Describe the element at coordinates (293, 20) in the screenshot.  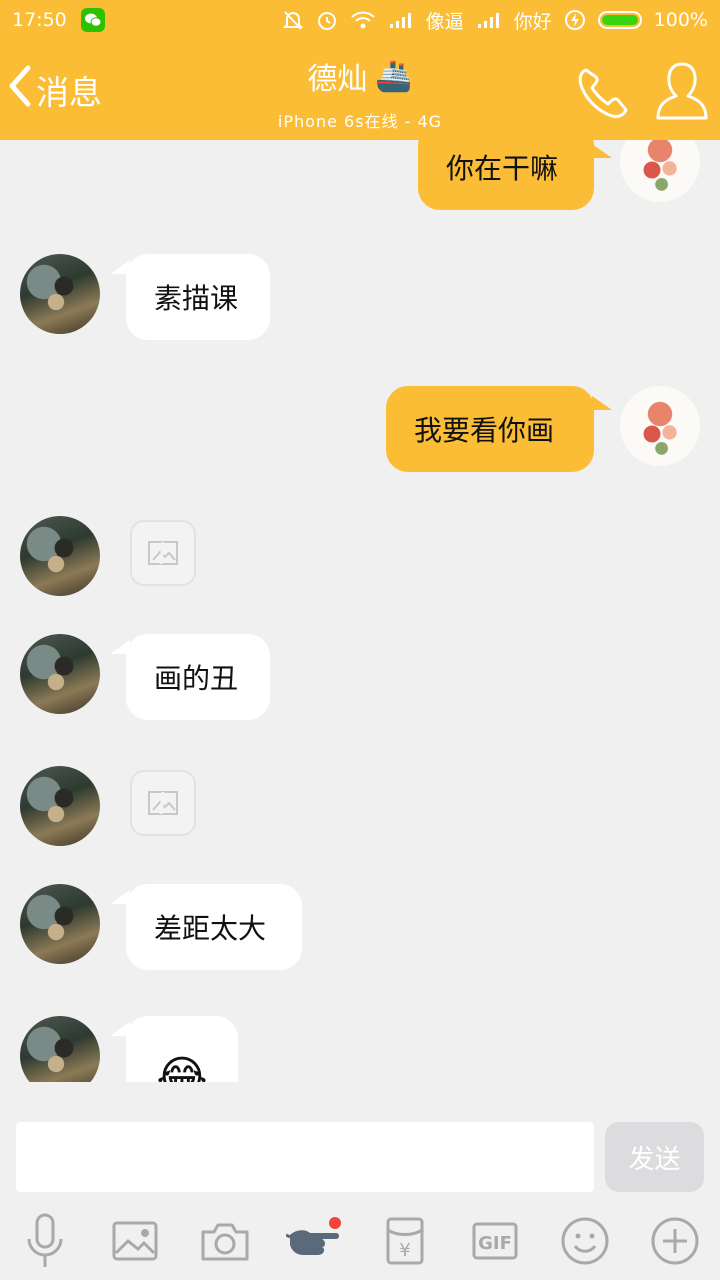
I see `mute-icon` at that location.